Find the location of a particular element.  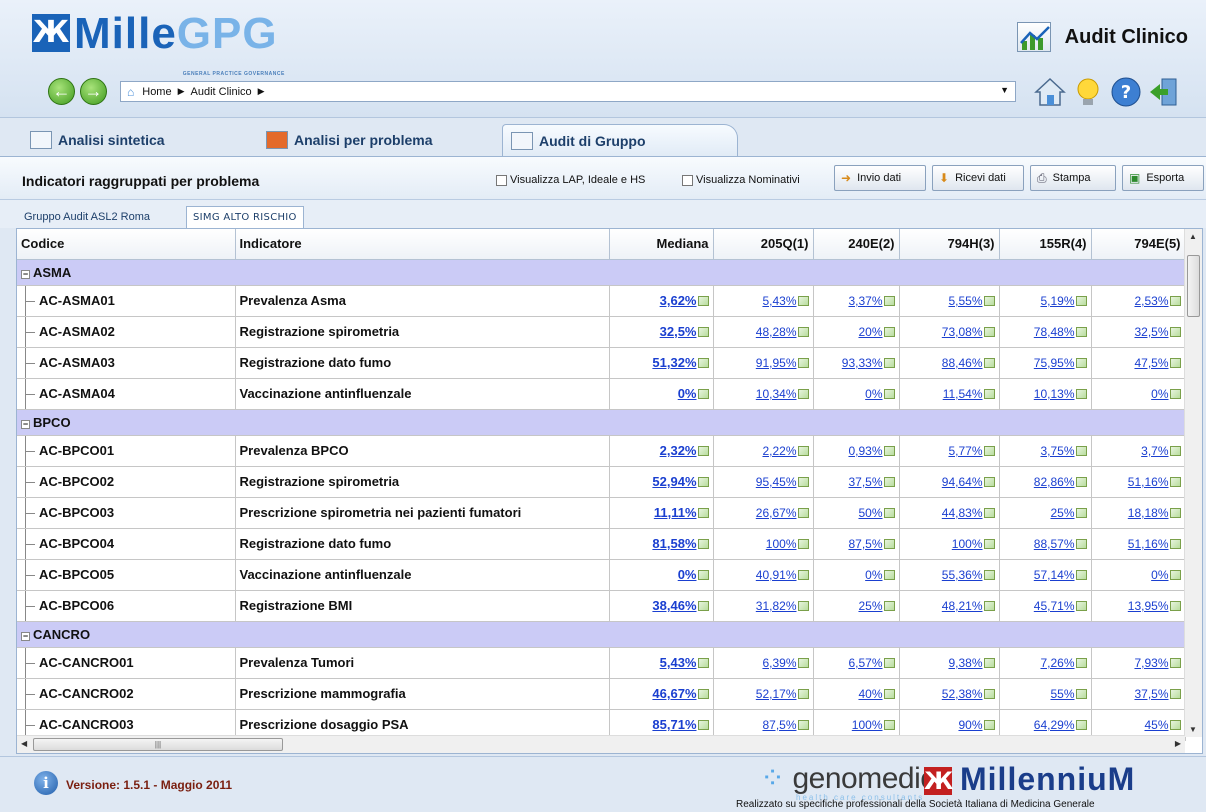

value-link: 55% is located at coordinates (1062, 694).